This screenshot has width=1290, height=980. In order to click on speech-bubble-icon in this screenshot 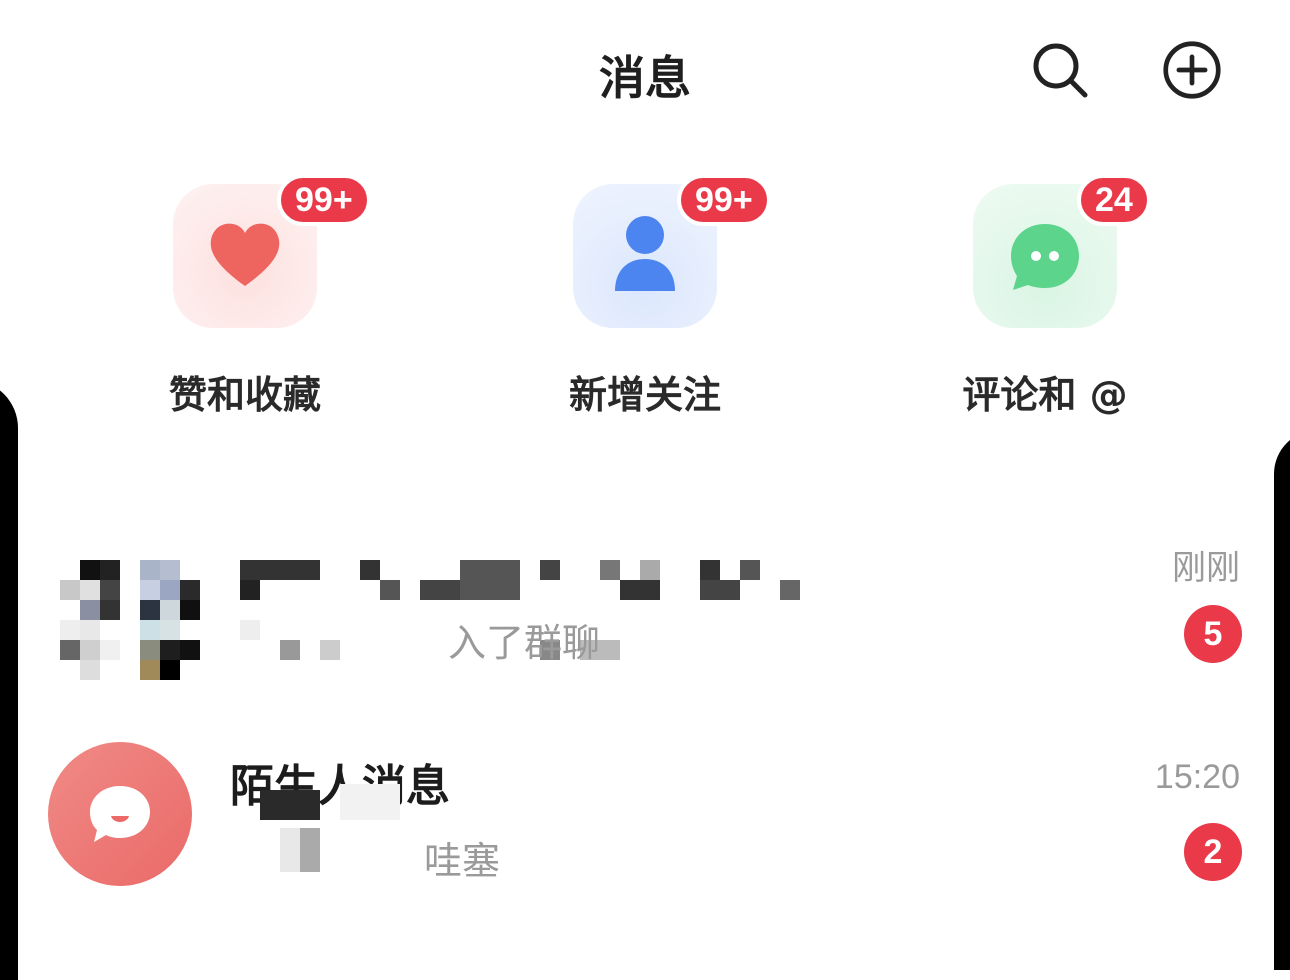, I will do `click(120, 814)`.